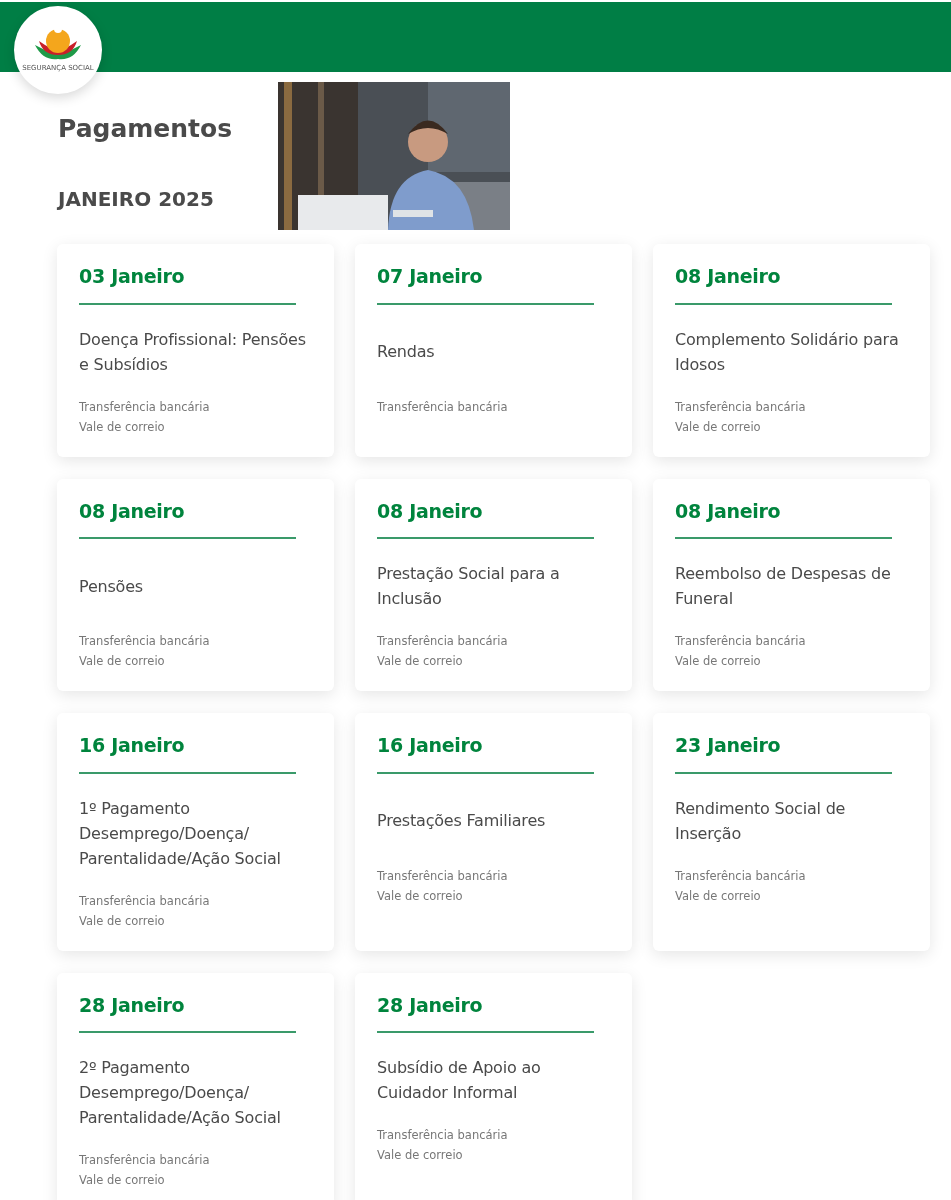  What do you see at coordinates (485, 283) in the screenshot?
I see `payment-date: 07 Janeiro` at bounding box center [485, 283].